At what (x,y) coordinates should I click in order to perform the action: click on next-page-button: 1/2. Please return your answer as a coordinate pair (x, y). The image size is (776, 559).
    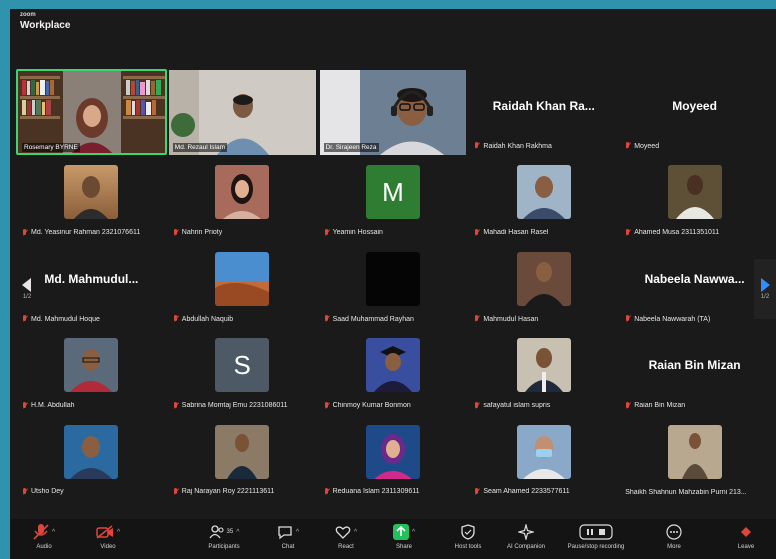
    Looking at the image, I should click on (765, 289).